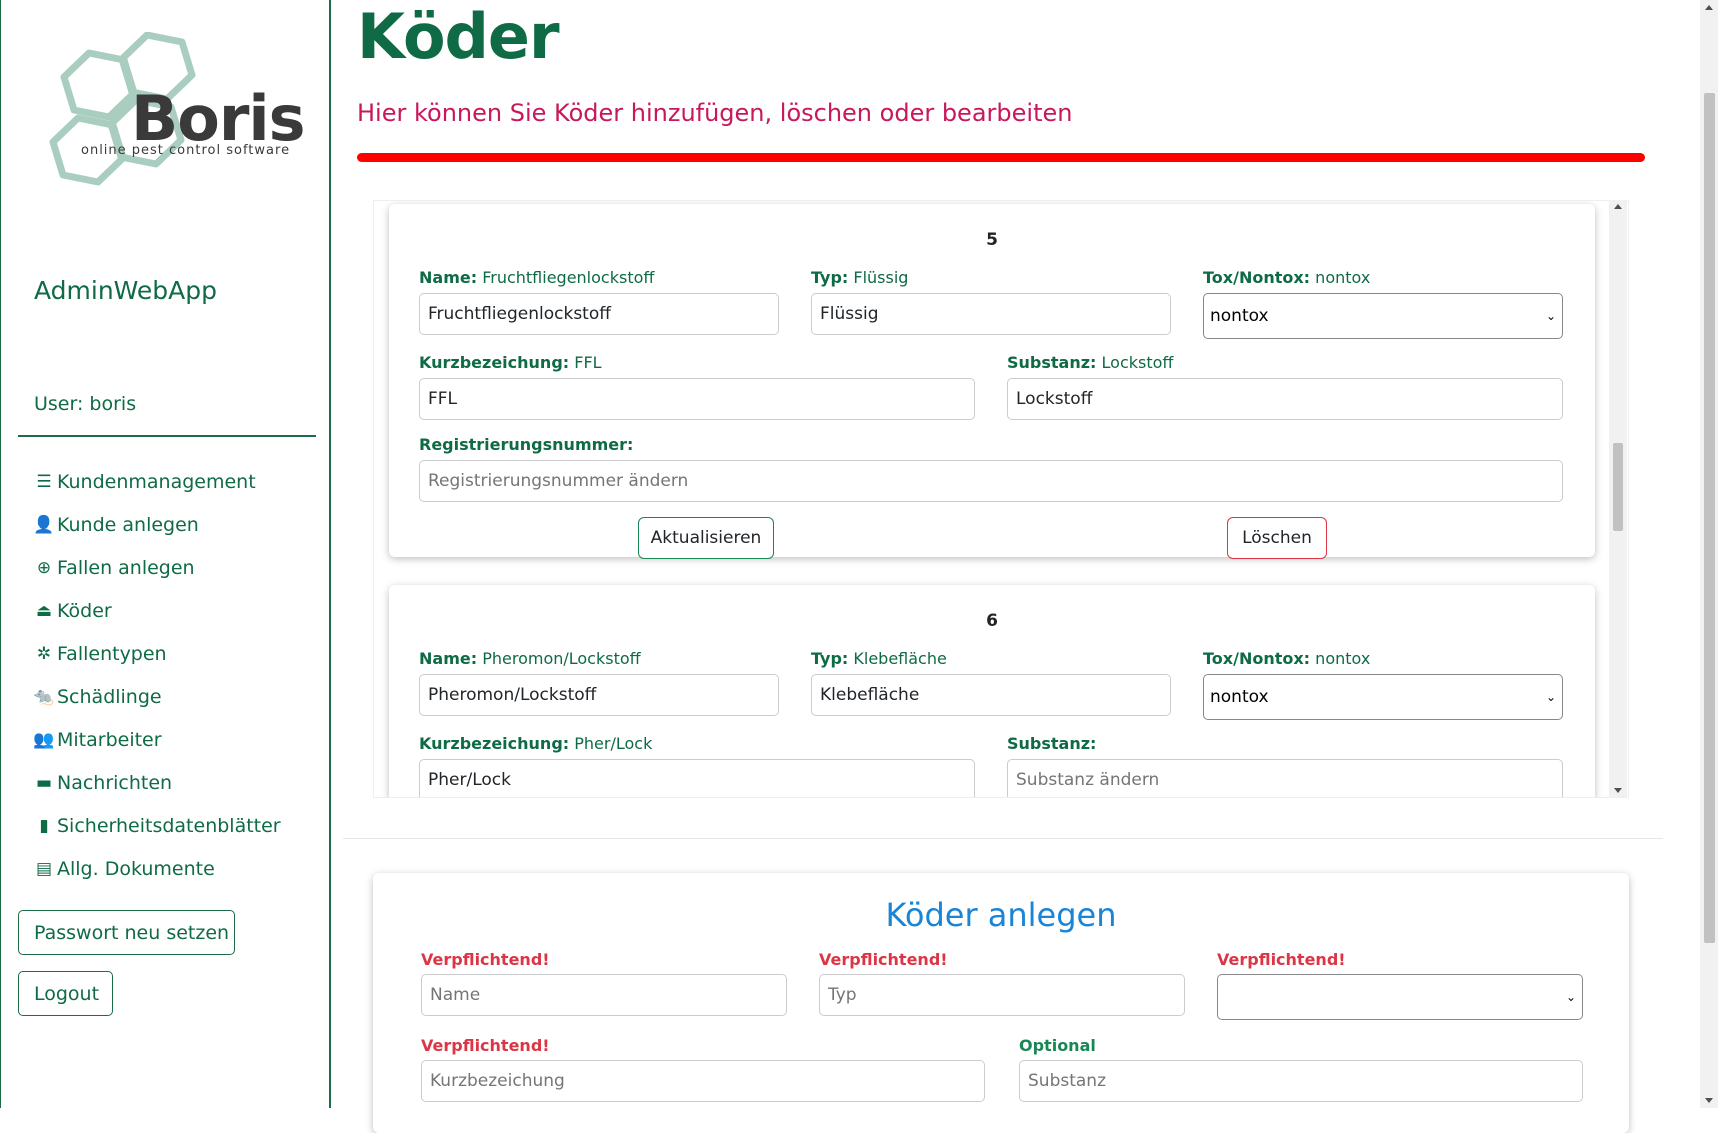 Image resolution: width=1718 pixels, height=1133 pixels. What do you see at coordinates (44, 739) in the screenshot?
I see `people-group-icon: 👥` at bounding box center [44, 739].